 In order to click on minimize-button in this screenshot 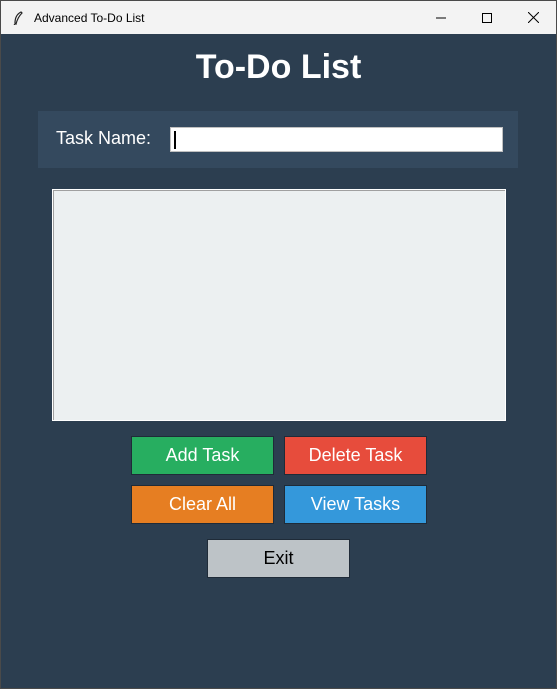, I will do `click(441, 17)`.